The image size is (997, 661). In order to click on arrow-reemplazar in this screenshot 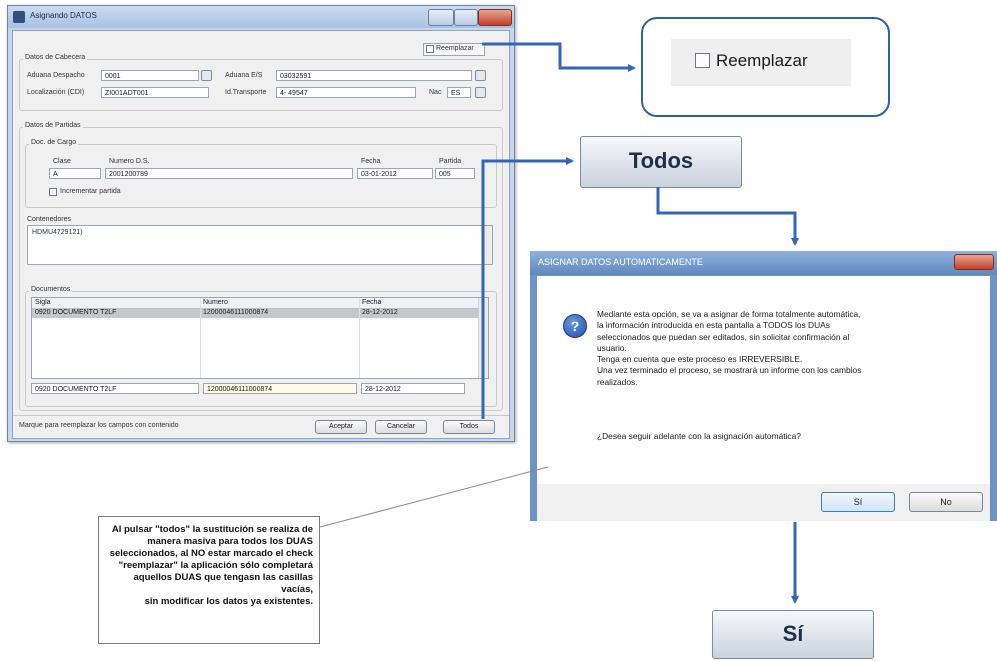, I will do `click(559, 57)`.